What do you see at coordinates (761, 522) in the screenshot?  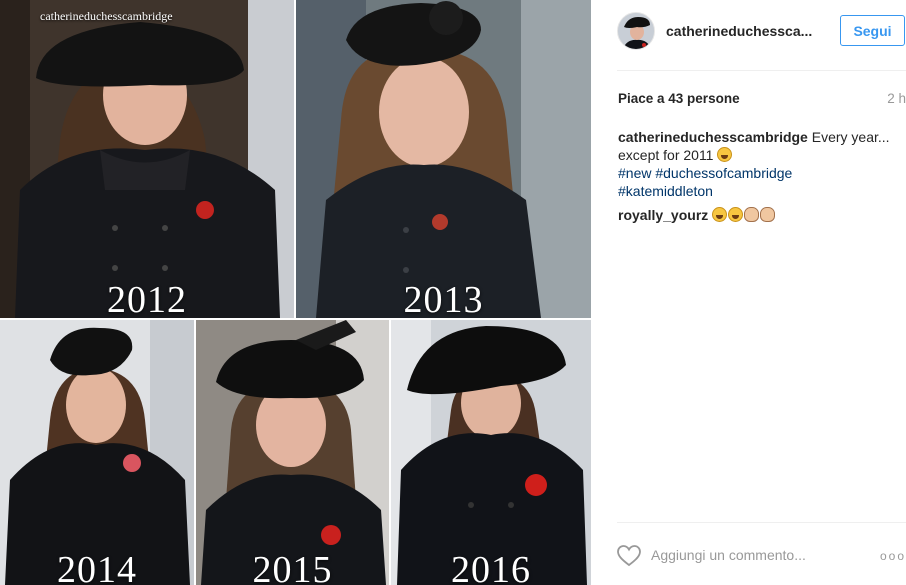 I see `footer-divider` at bounding box center [761, 522].